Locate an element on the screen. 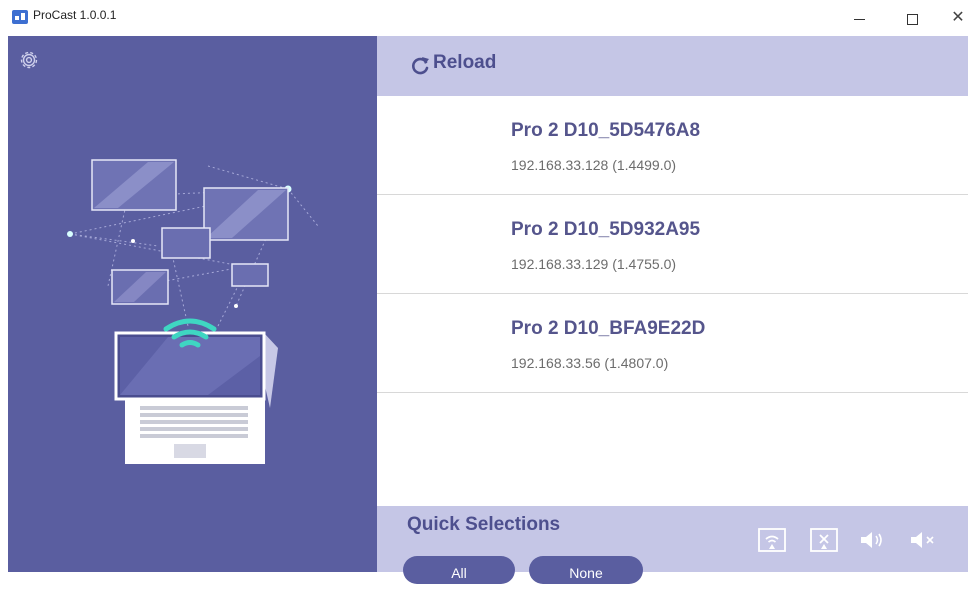 Image resolution: width=968 pixels, height=589 pixels. cast-screen-icon is located at coordinates (772, 540).